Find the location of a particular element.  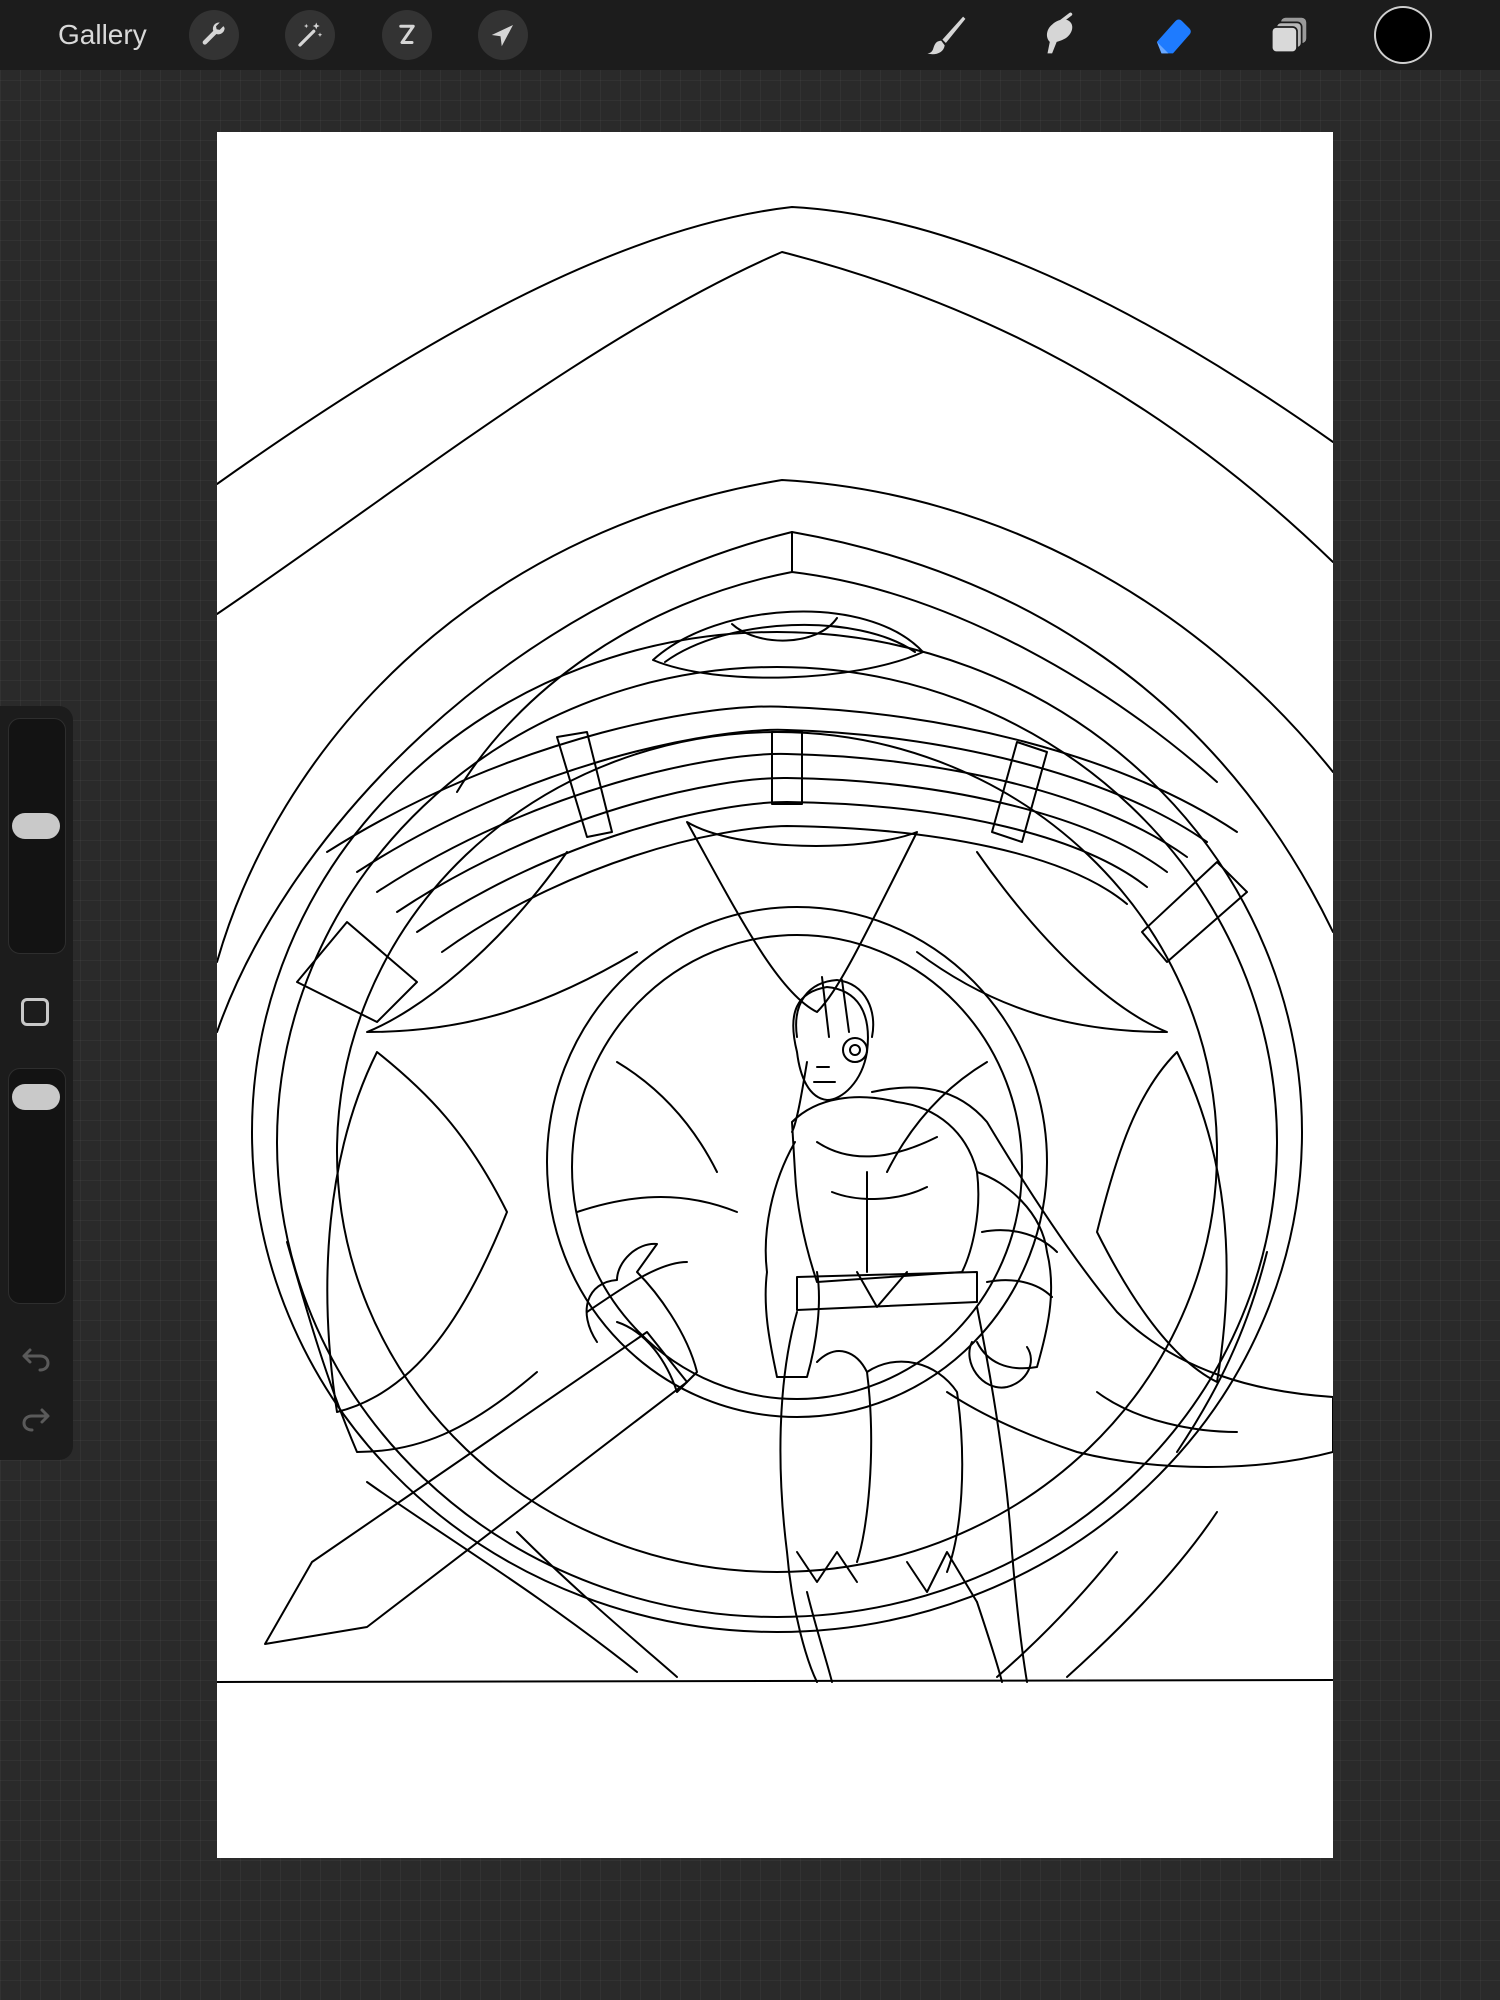

actions-button is located at coordinates (214, 35).